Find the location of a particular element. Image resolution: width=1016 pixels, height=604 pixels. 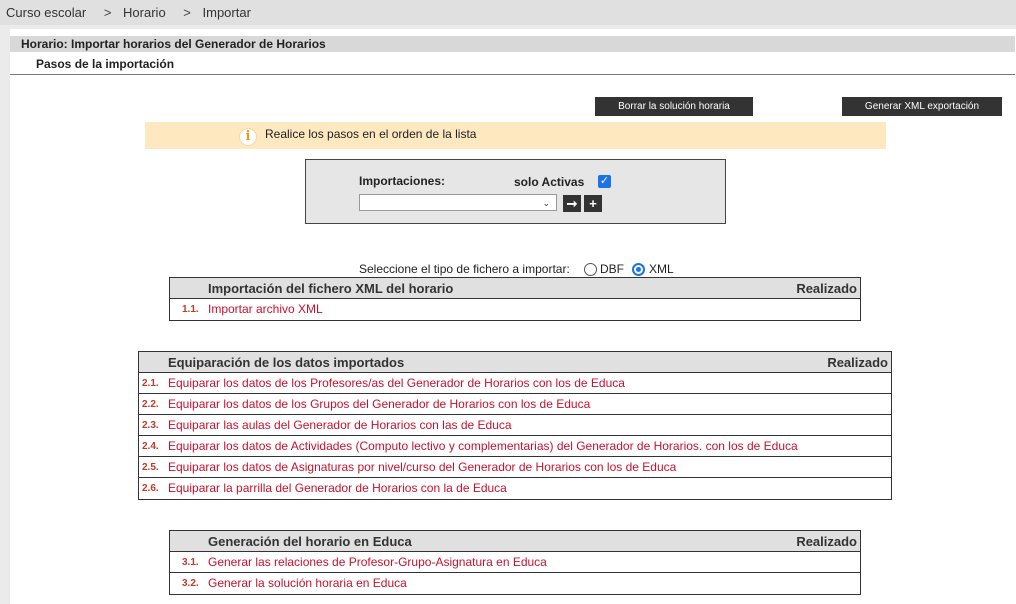

breadcrumb-item-curso: Curso escolar is located at coordinates (46, 12).